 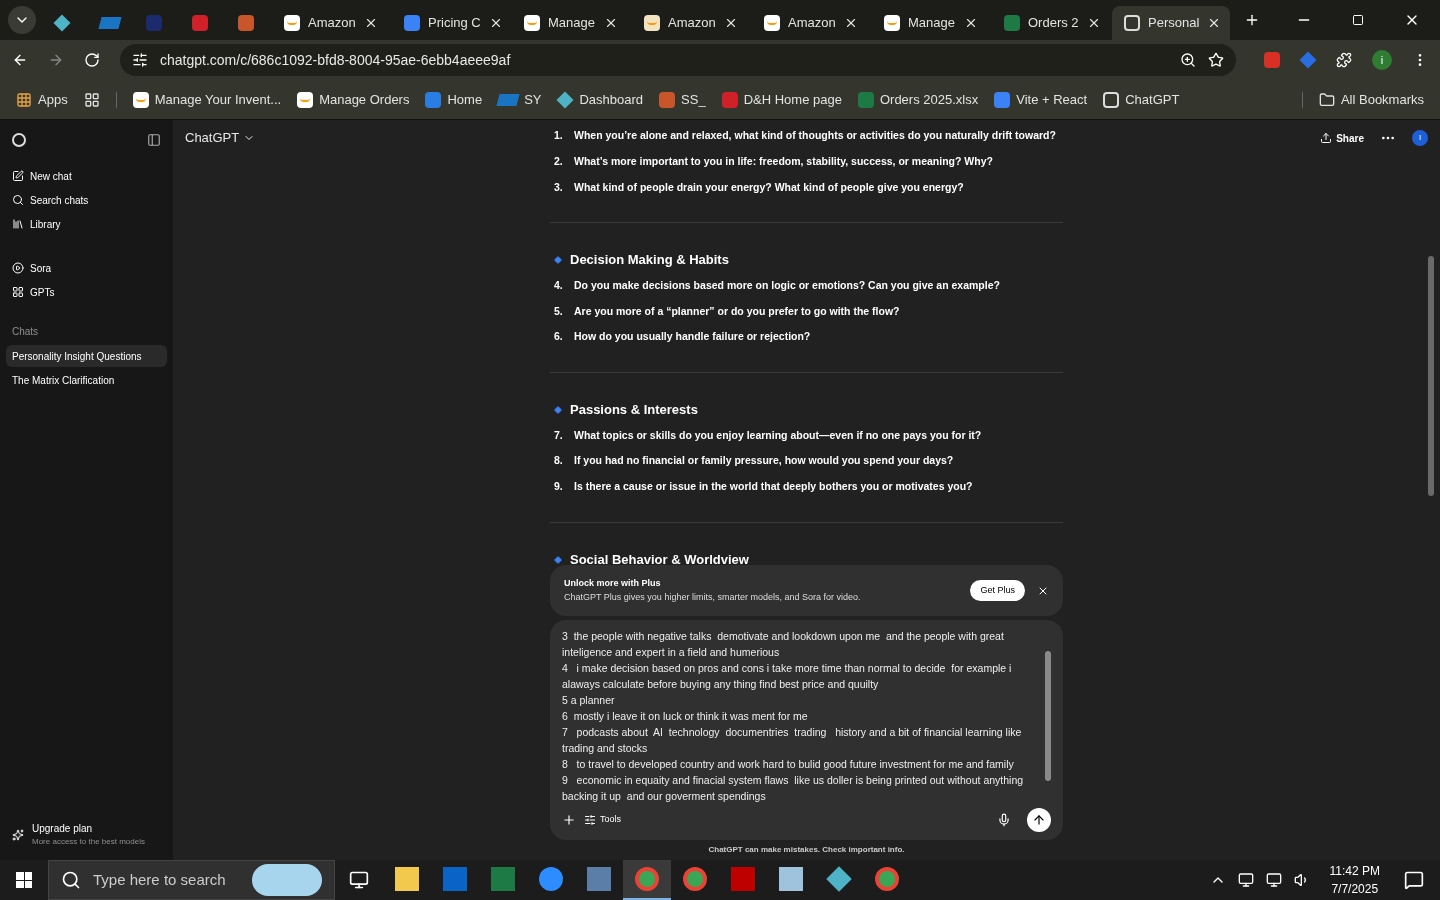 What do you see at coordinates (1342, 138) in the screenshot?
I see `share-button: Share` at bounding box center [1342, 138].